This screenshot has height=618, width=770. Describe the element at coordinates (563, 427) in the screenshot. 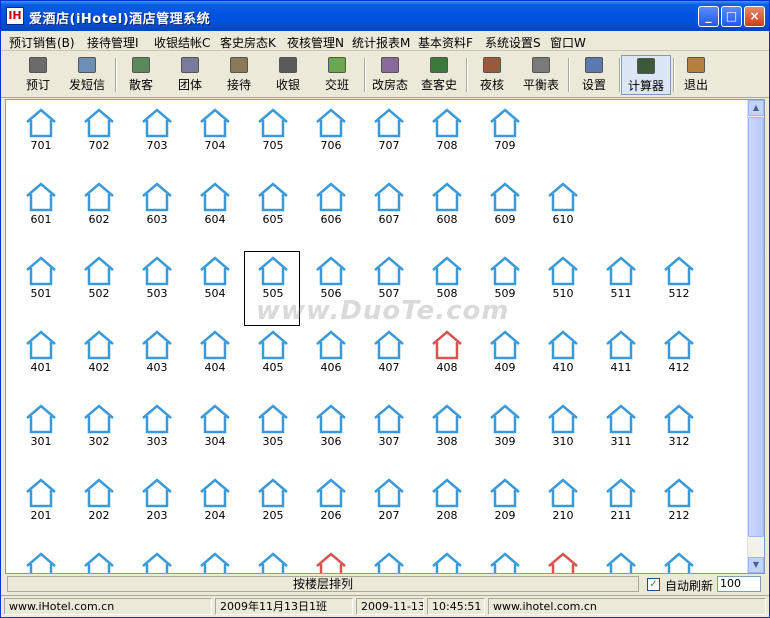

I see `room-310: 310` at that location.